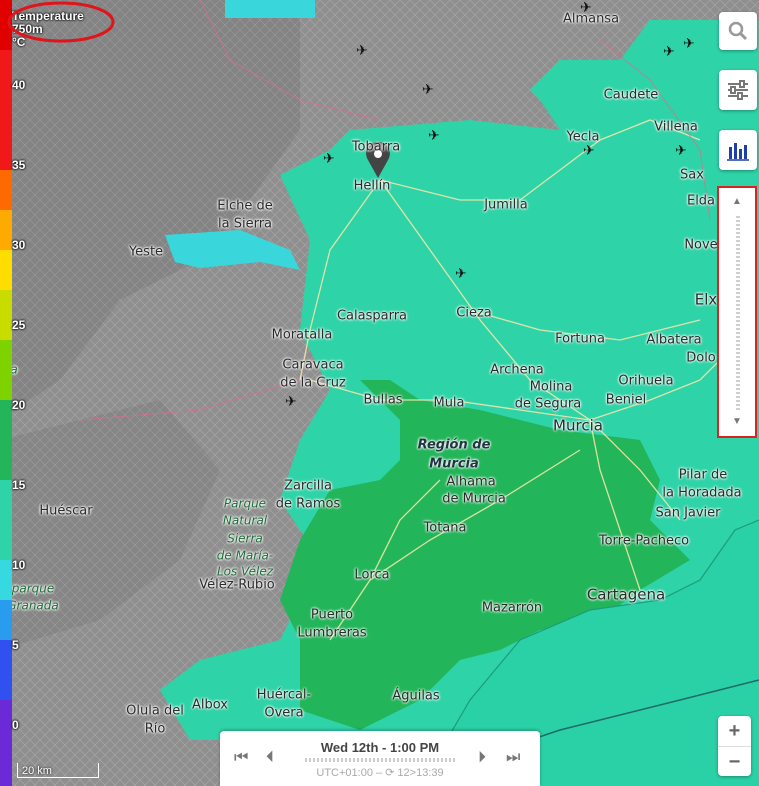 This screenshot has height=786, width=759. Describe the element at coordinates (646, 381) in the screenshot. I see `city-label: Orihuela` at that location.